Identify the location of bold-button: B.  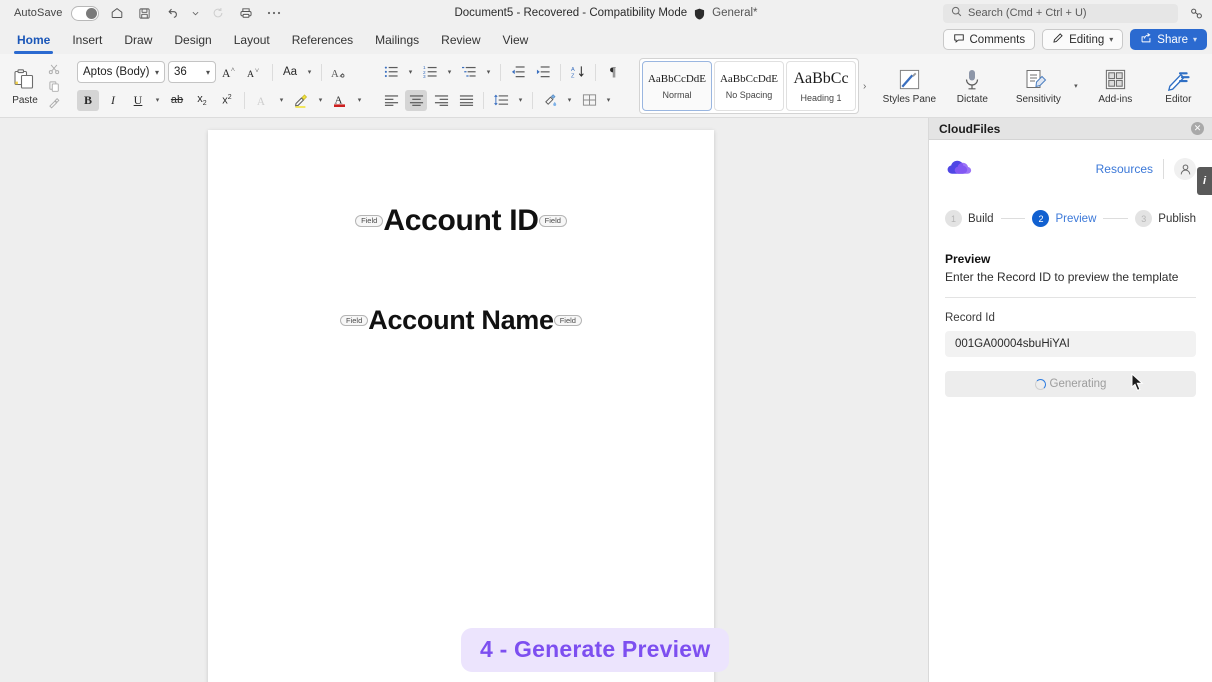
(88, 100).